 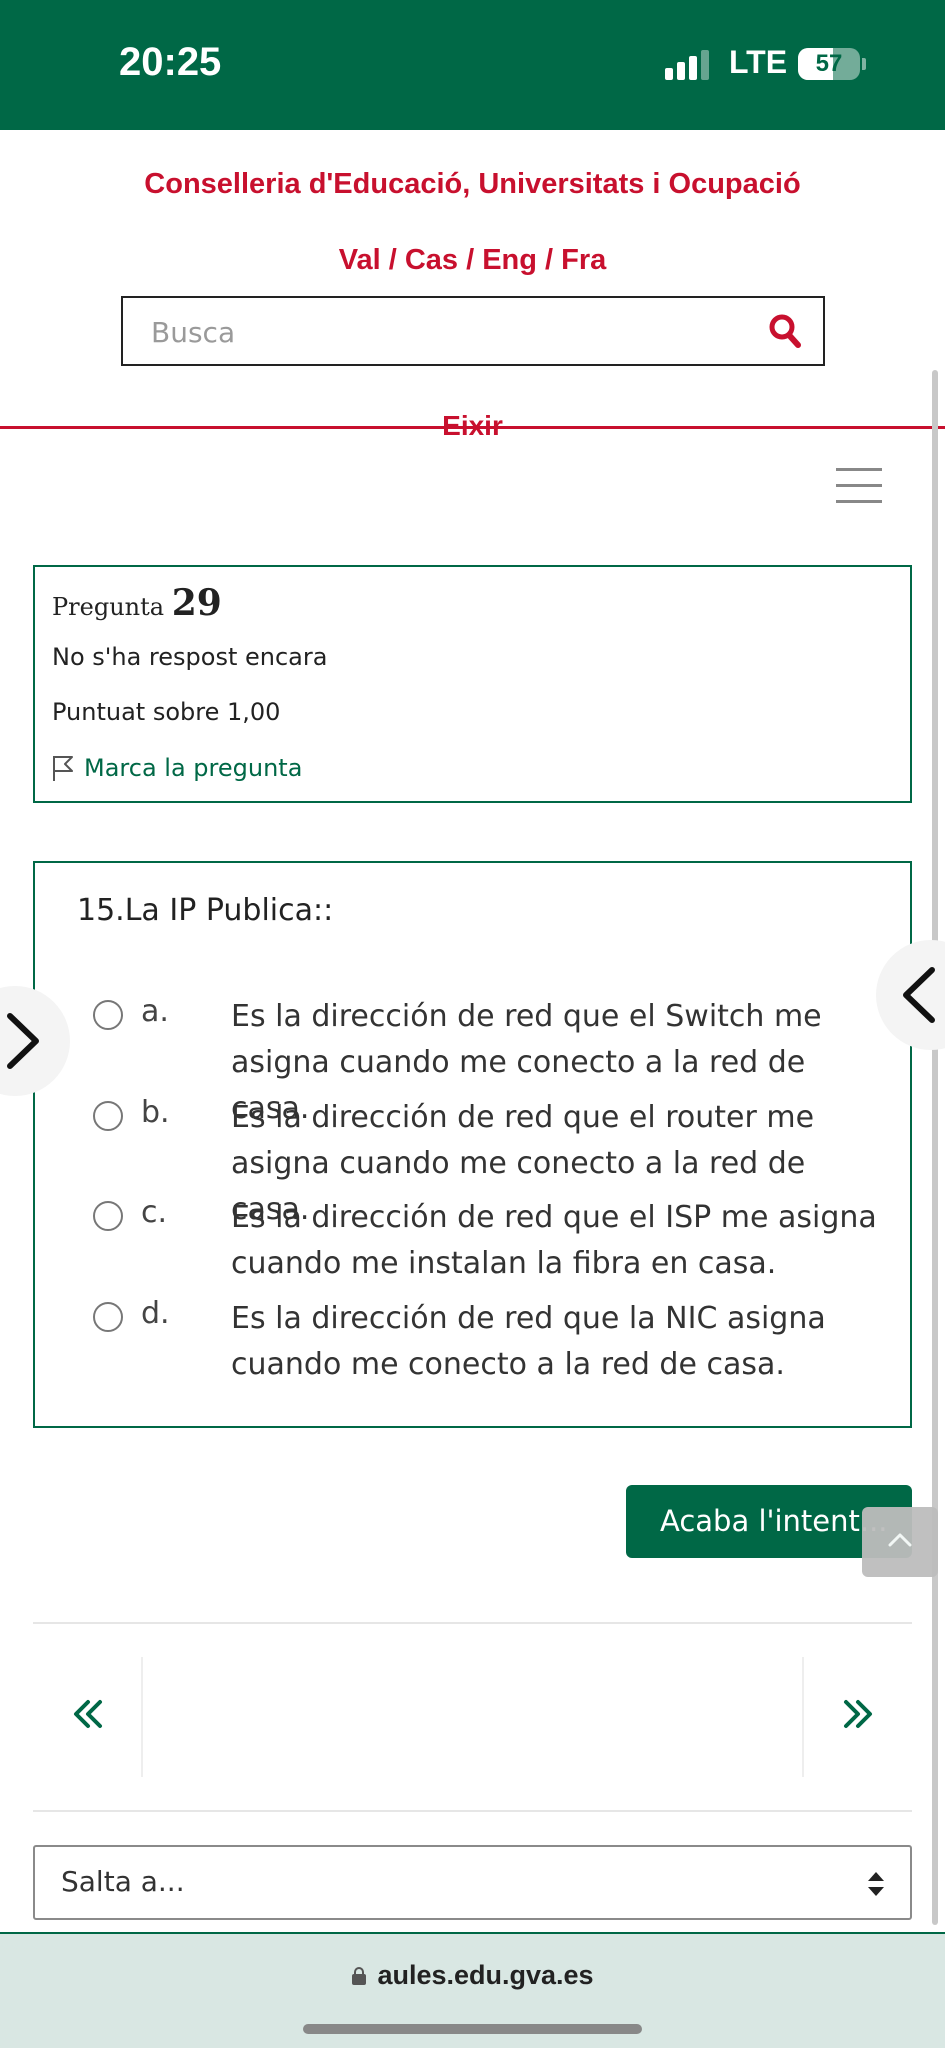 What do you see at coordinates (919, 995) in the screenshot?
I see `chevron-left-icon` at bounding box center [919, 995].